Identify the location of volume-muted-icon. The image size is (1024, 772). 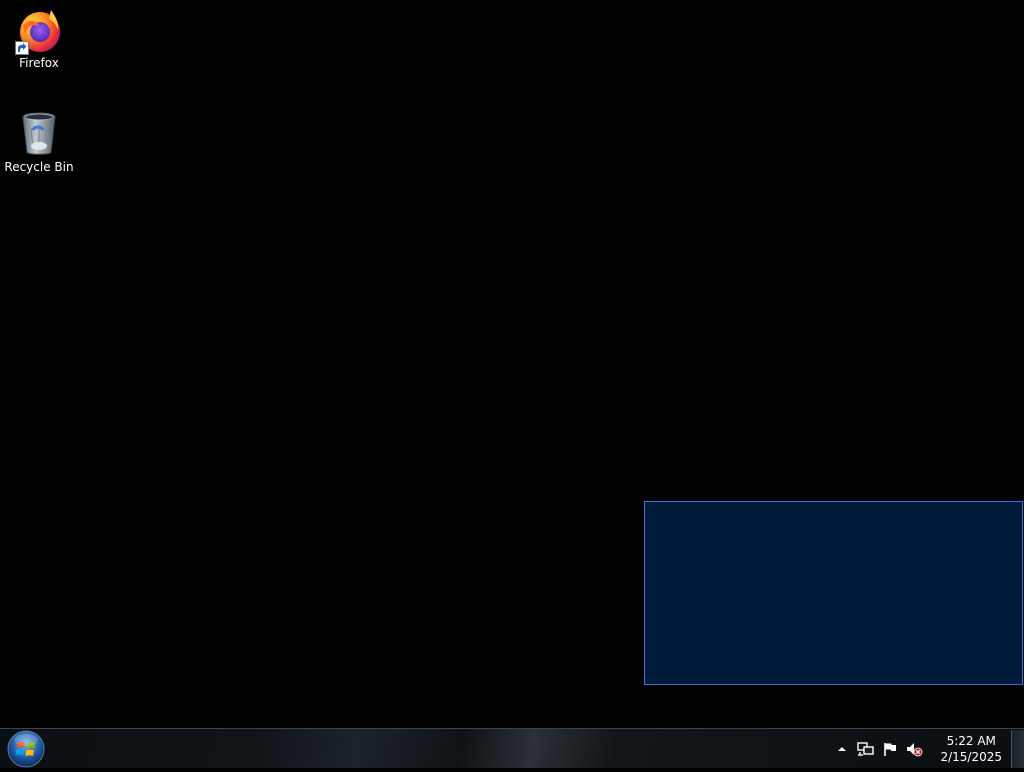
(914, 749).